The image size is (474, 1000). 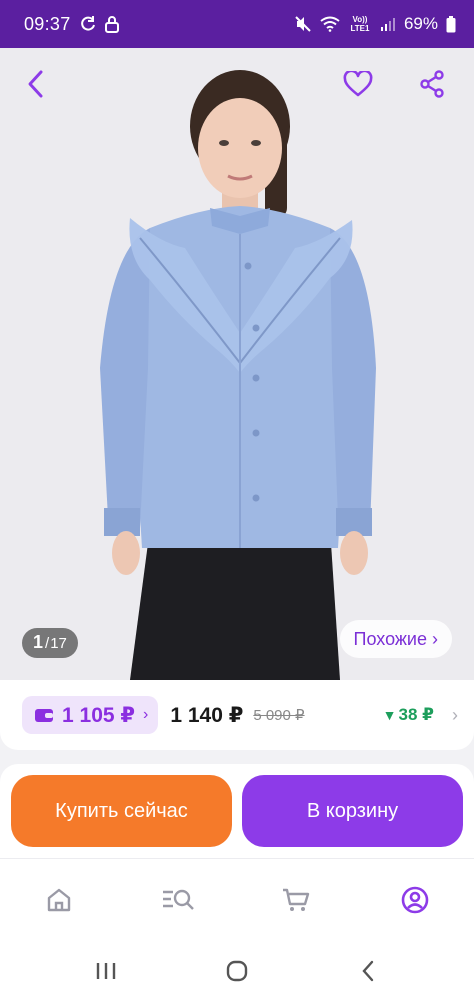 I want to click on share-icon, so click(x=432, y=84).